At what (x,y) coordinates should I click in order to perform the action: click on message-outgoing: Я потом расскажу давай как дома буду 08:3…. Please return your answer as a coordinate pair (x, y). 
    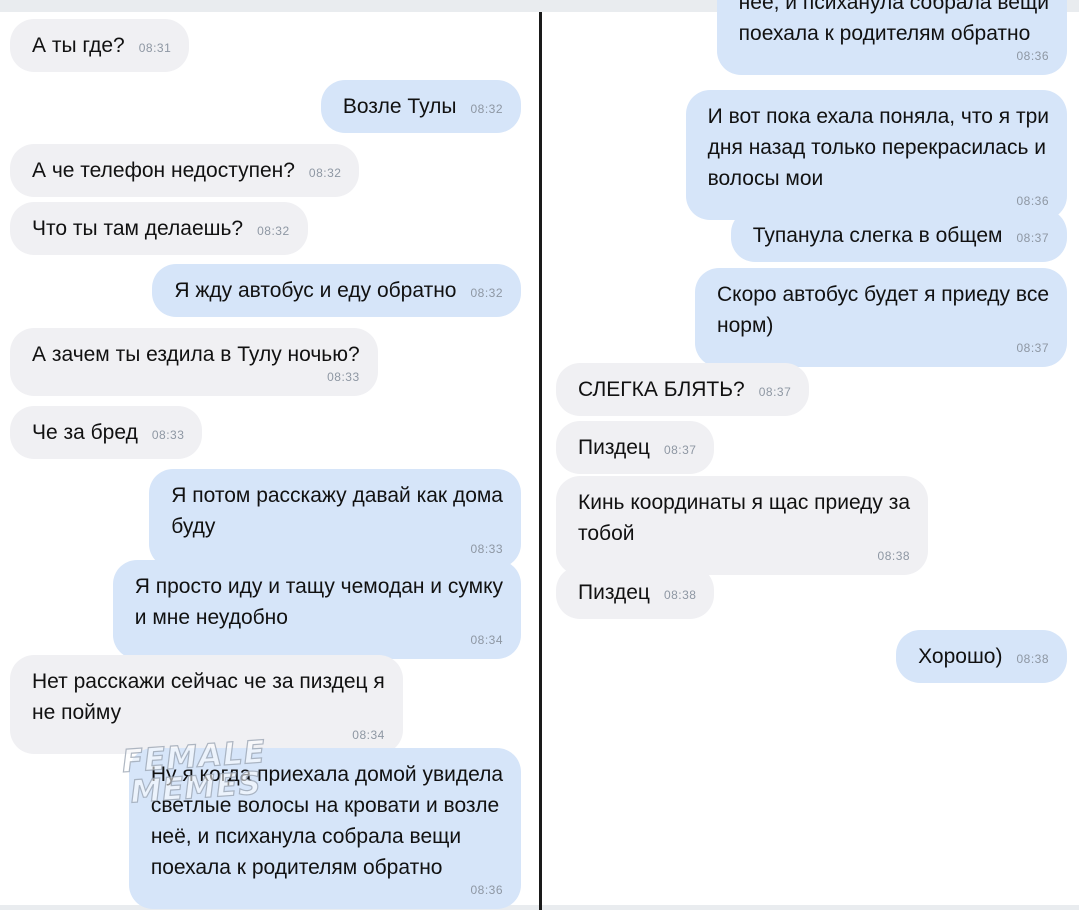
    Looking at the image, I should click on (335, 518).